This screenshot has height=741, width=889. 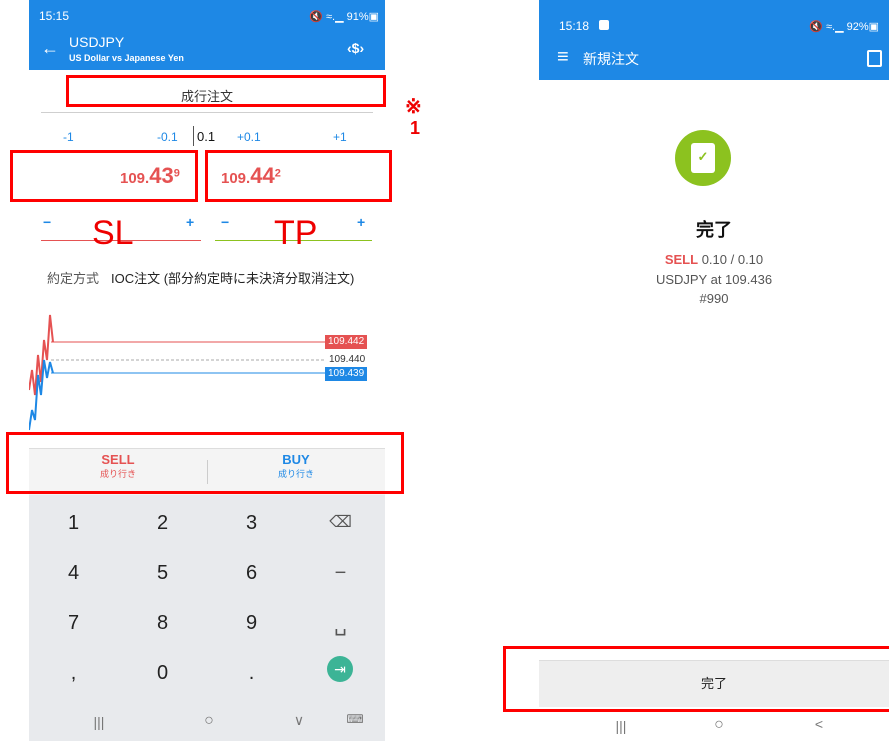 I want to click on result-title: 完了, so click(x=714, y=230).